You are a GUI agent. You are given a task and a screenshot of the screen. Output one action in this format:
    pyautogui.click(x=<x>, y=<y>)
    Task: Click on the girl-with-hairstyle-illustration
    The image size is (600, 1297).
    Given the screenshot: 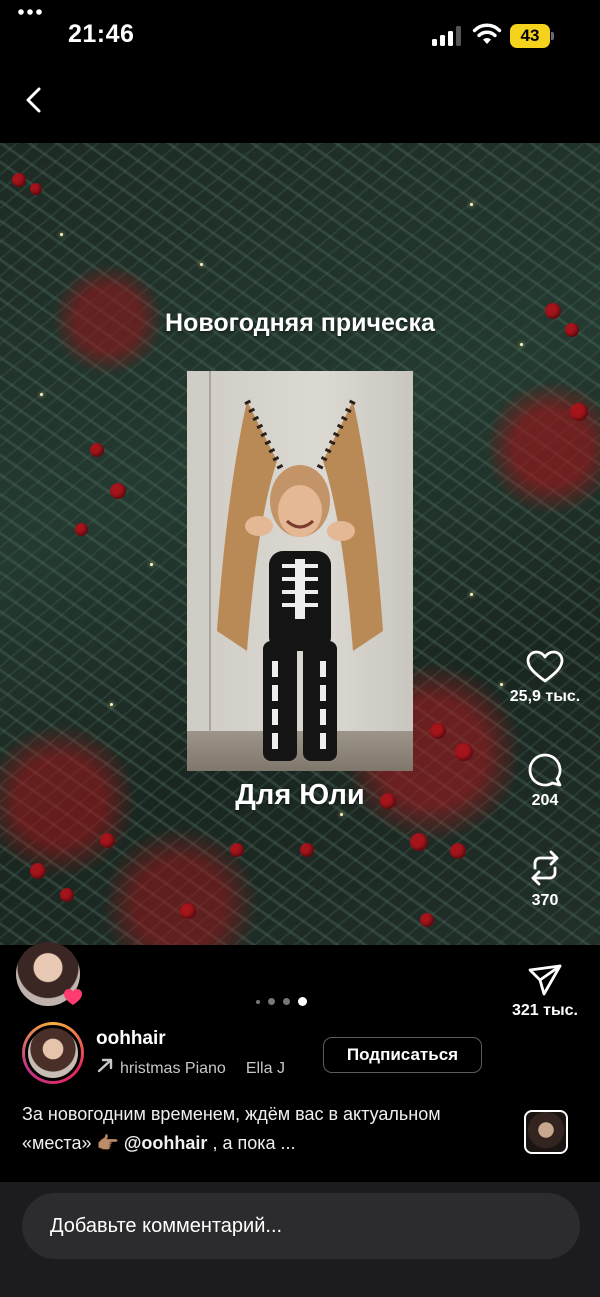 What is the action you would take?
    pyautogui.click(x=300, y=580)
    